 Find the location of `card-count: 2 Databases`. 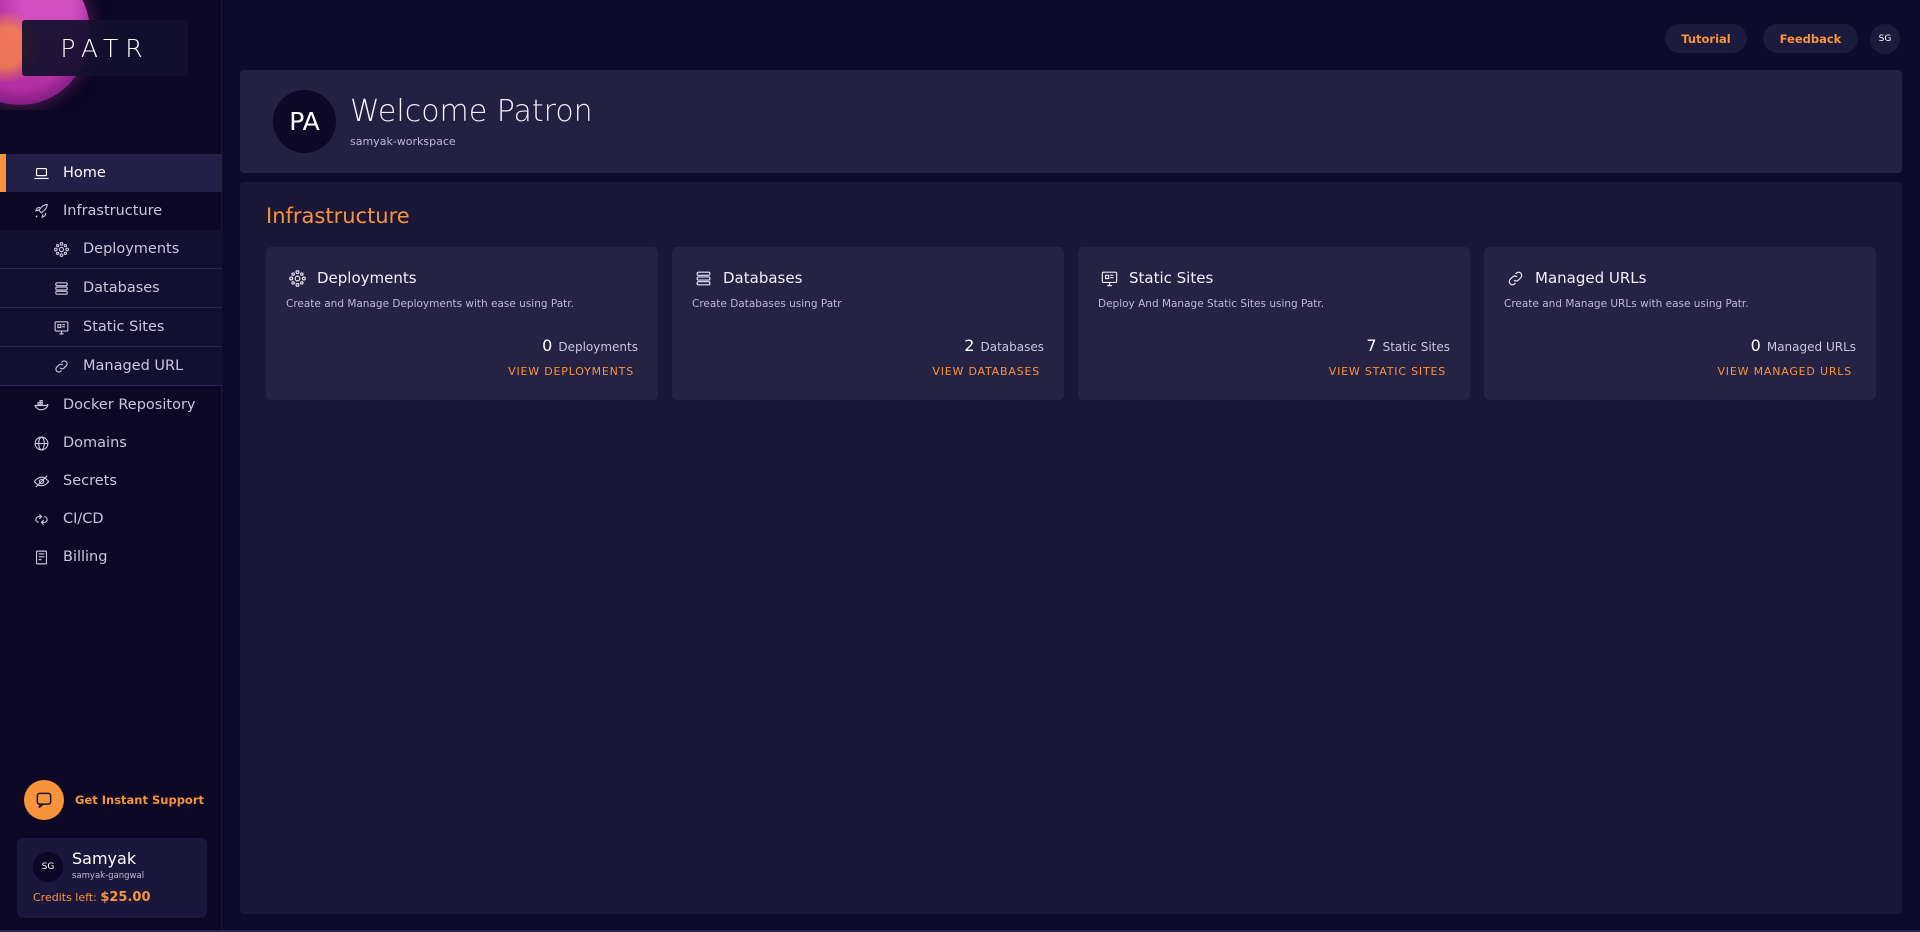

card-count: 2 Databases is located at coordinates (1004, 345).